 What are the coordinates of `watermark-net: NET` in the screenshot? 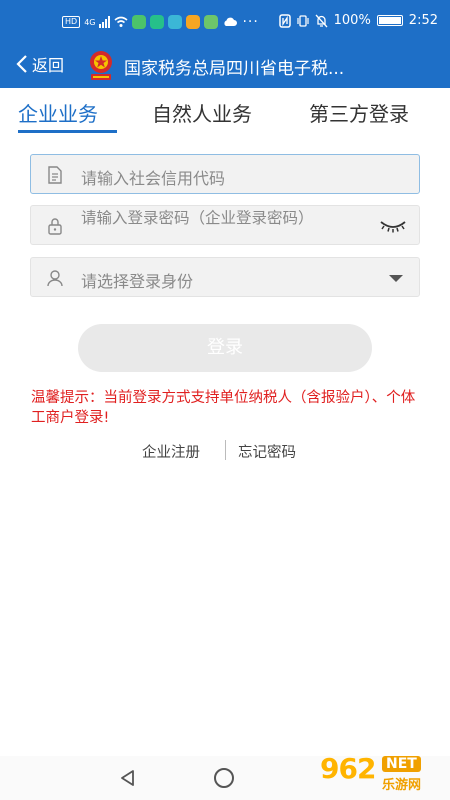 It's located at (401, 764).